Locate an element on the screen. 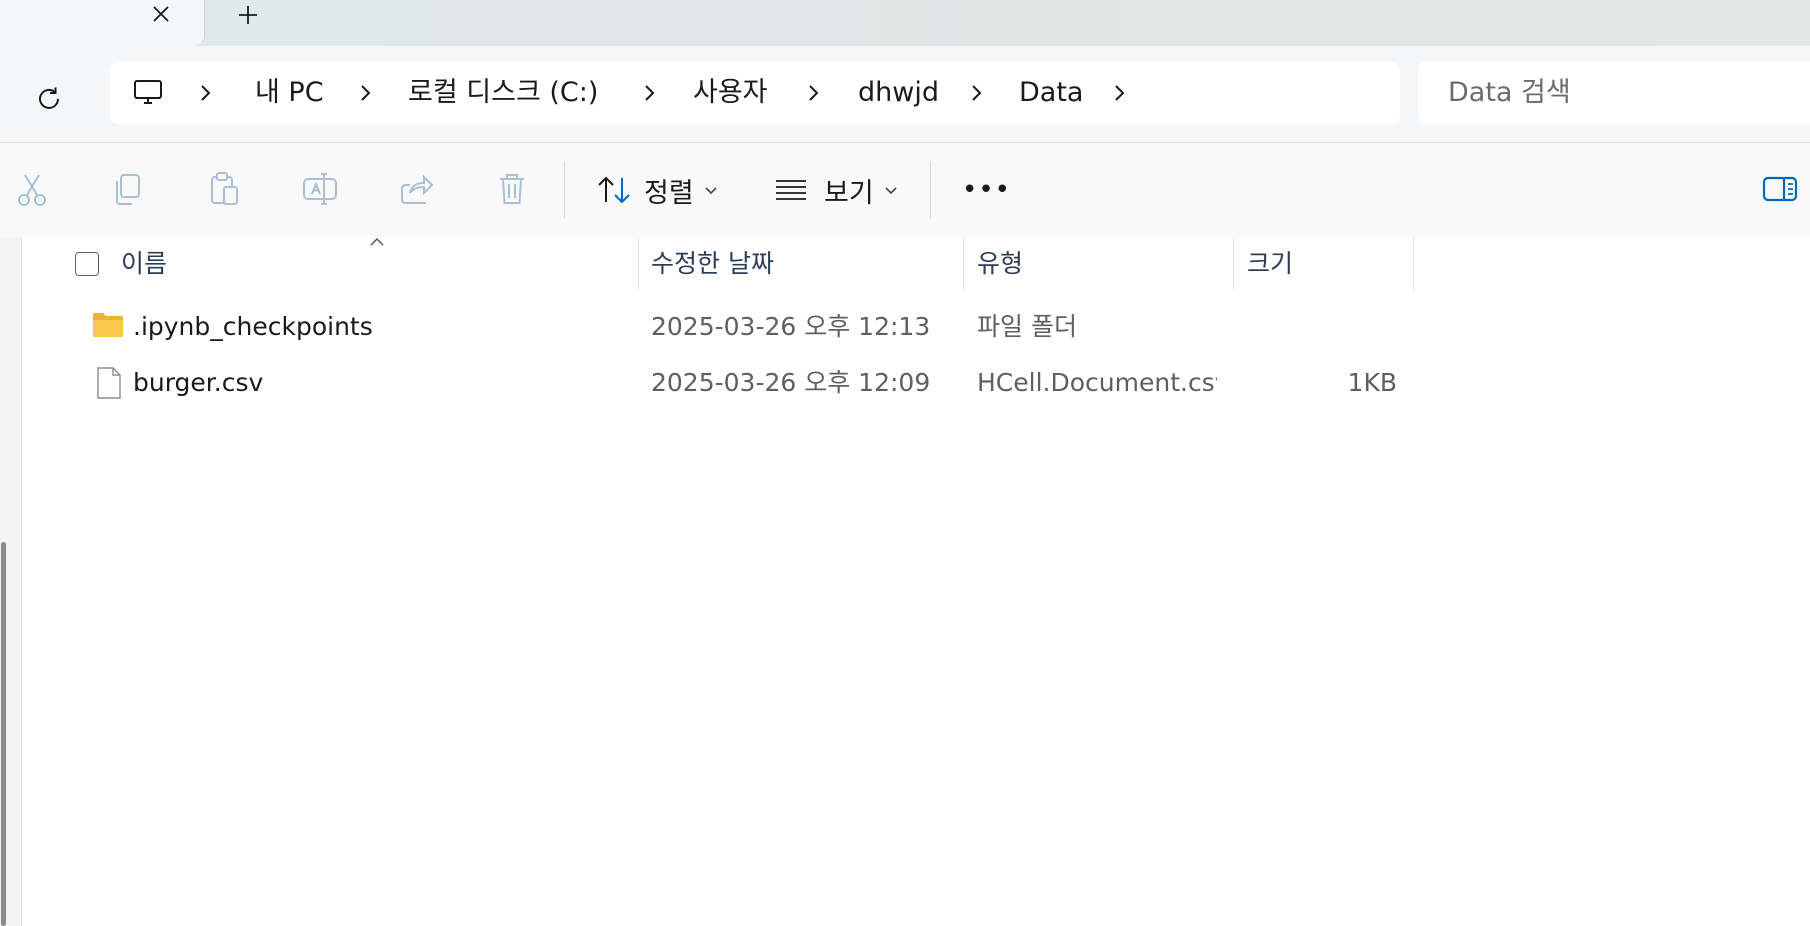  breadcrumb-my-pc: 내 PC is located at coordinates (289, 93).